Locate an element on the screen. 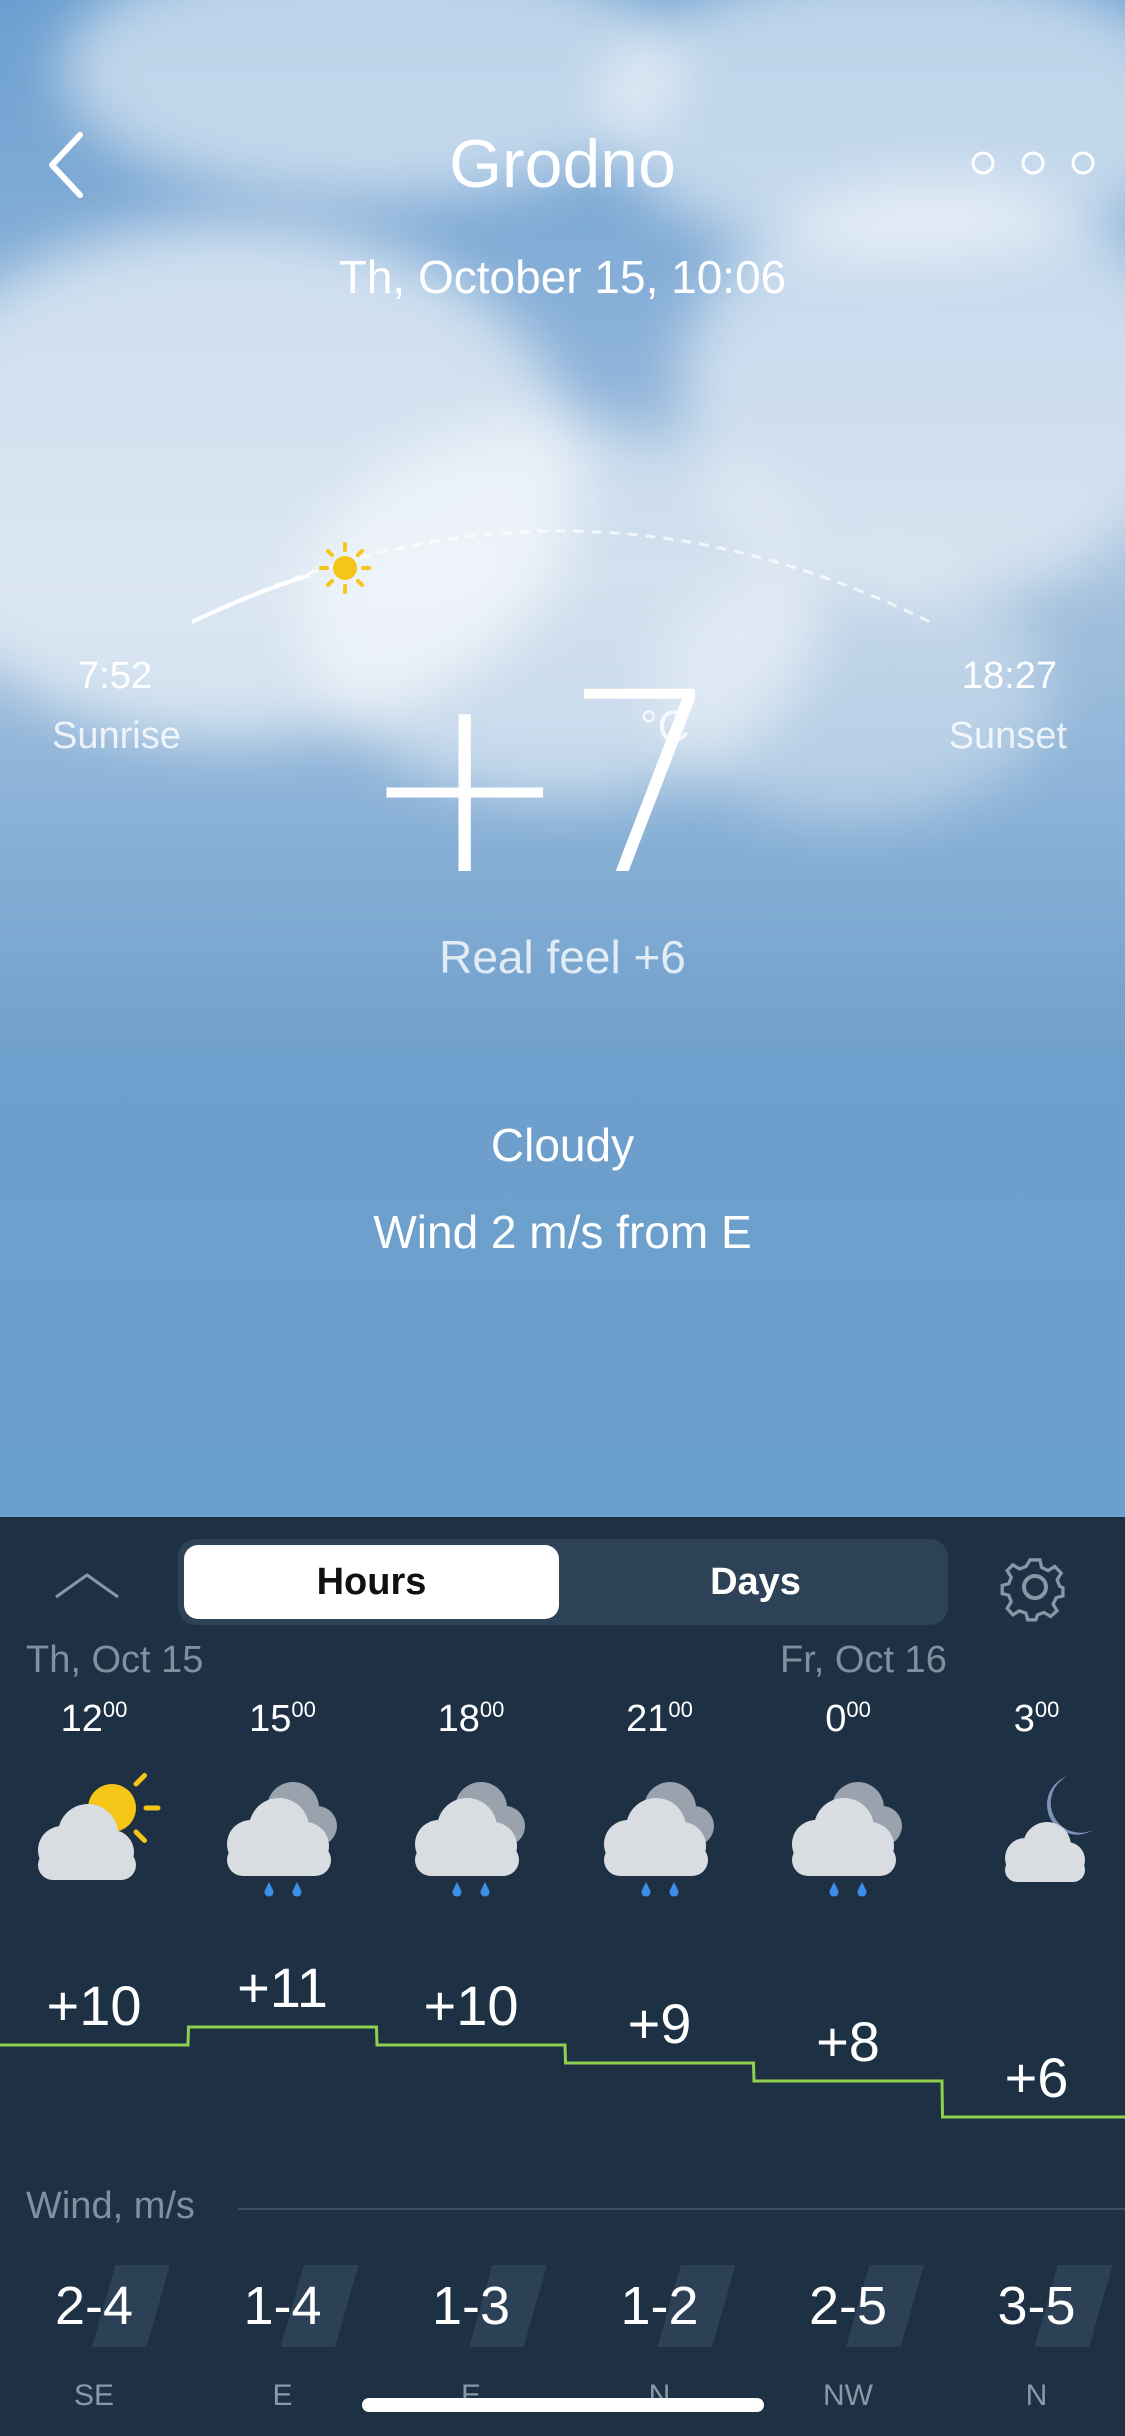  wind-direction: N is located at coordinates (1036, 2395).